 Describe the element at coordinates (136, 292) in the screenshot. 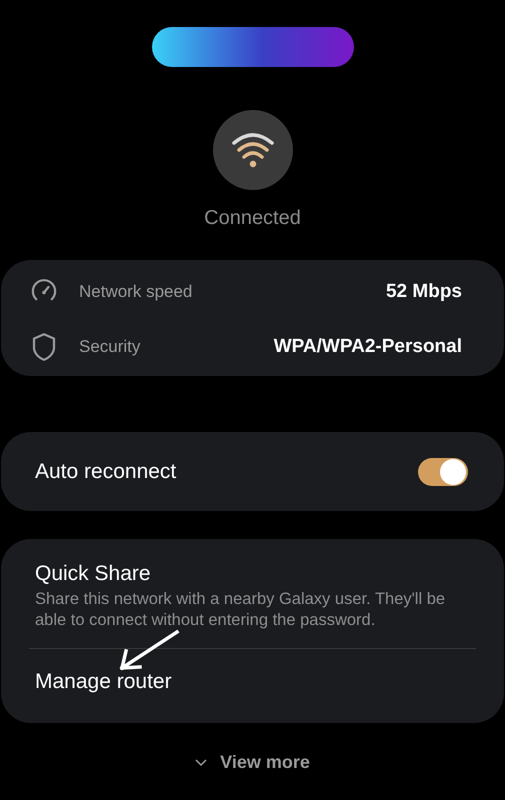

I see `detail-label: Network speed` at that location.